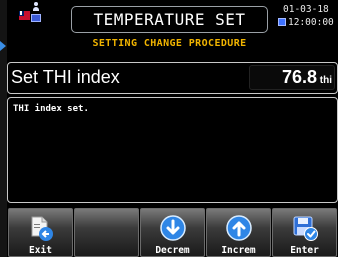 The width and height of the screenshot is (338, 257). What do you see at coordinates (299, 77) in the screenshot?
I see `parameter-value: 76.8` at bounding box center [299, 77].